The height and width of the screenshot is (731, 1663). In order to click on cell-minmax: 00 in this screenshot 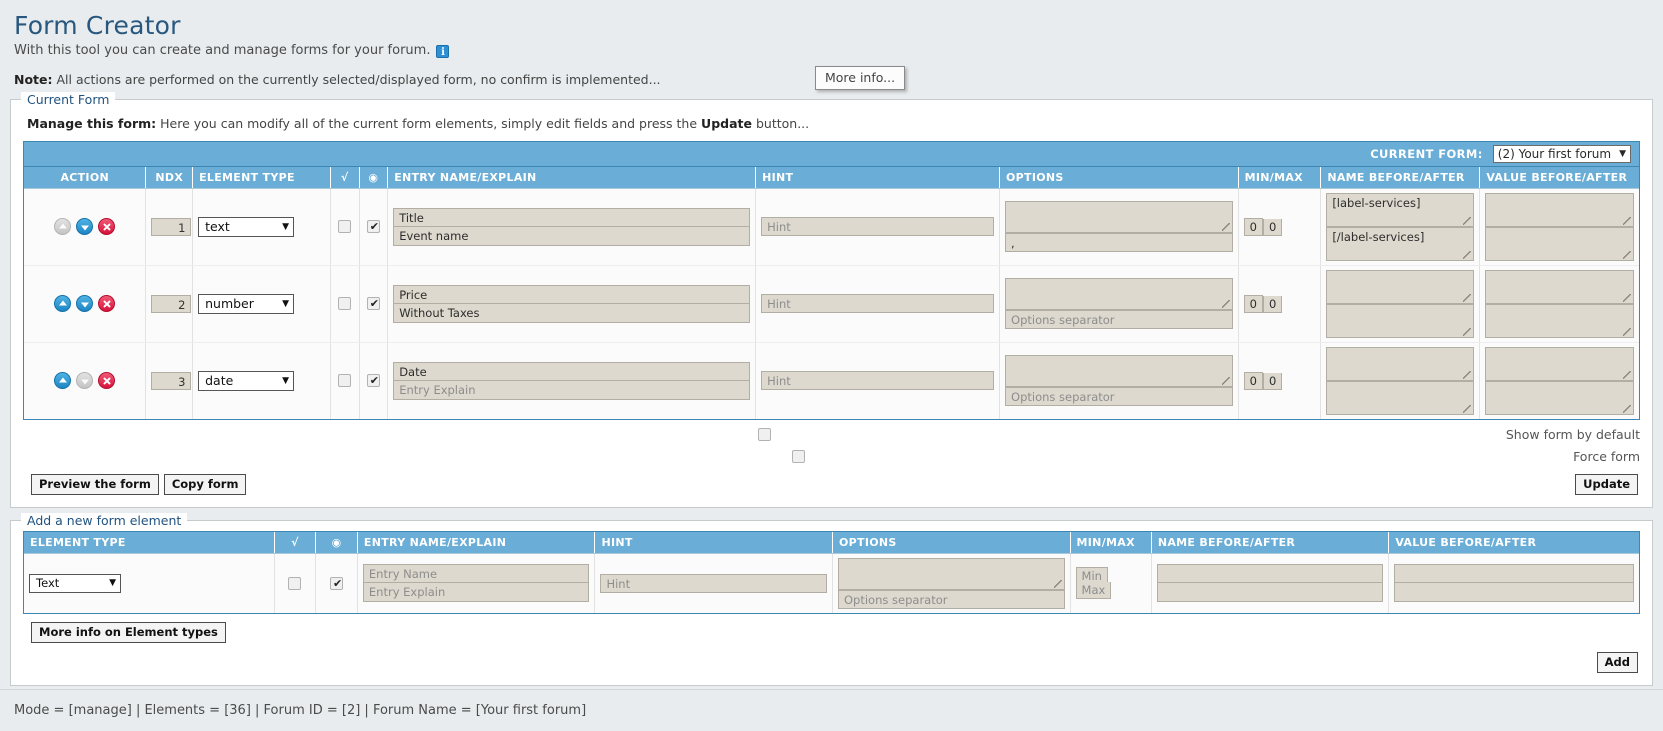, I will do `click(1280, 227)`.